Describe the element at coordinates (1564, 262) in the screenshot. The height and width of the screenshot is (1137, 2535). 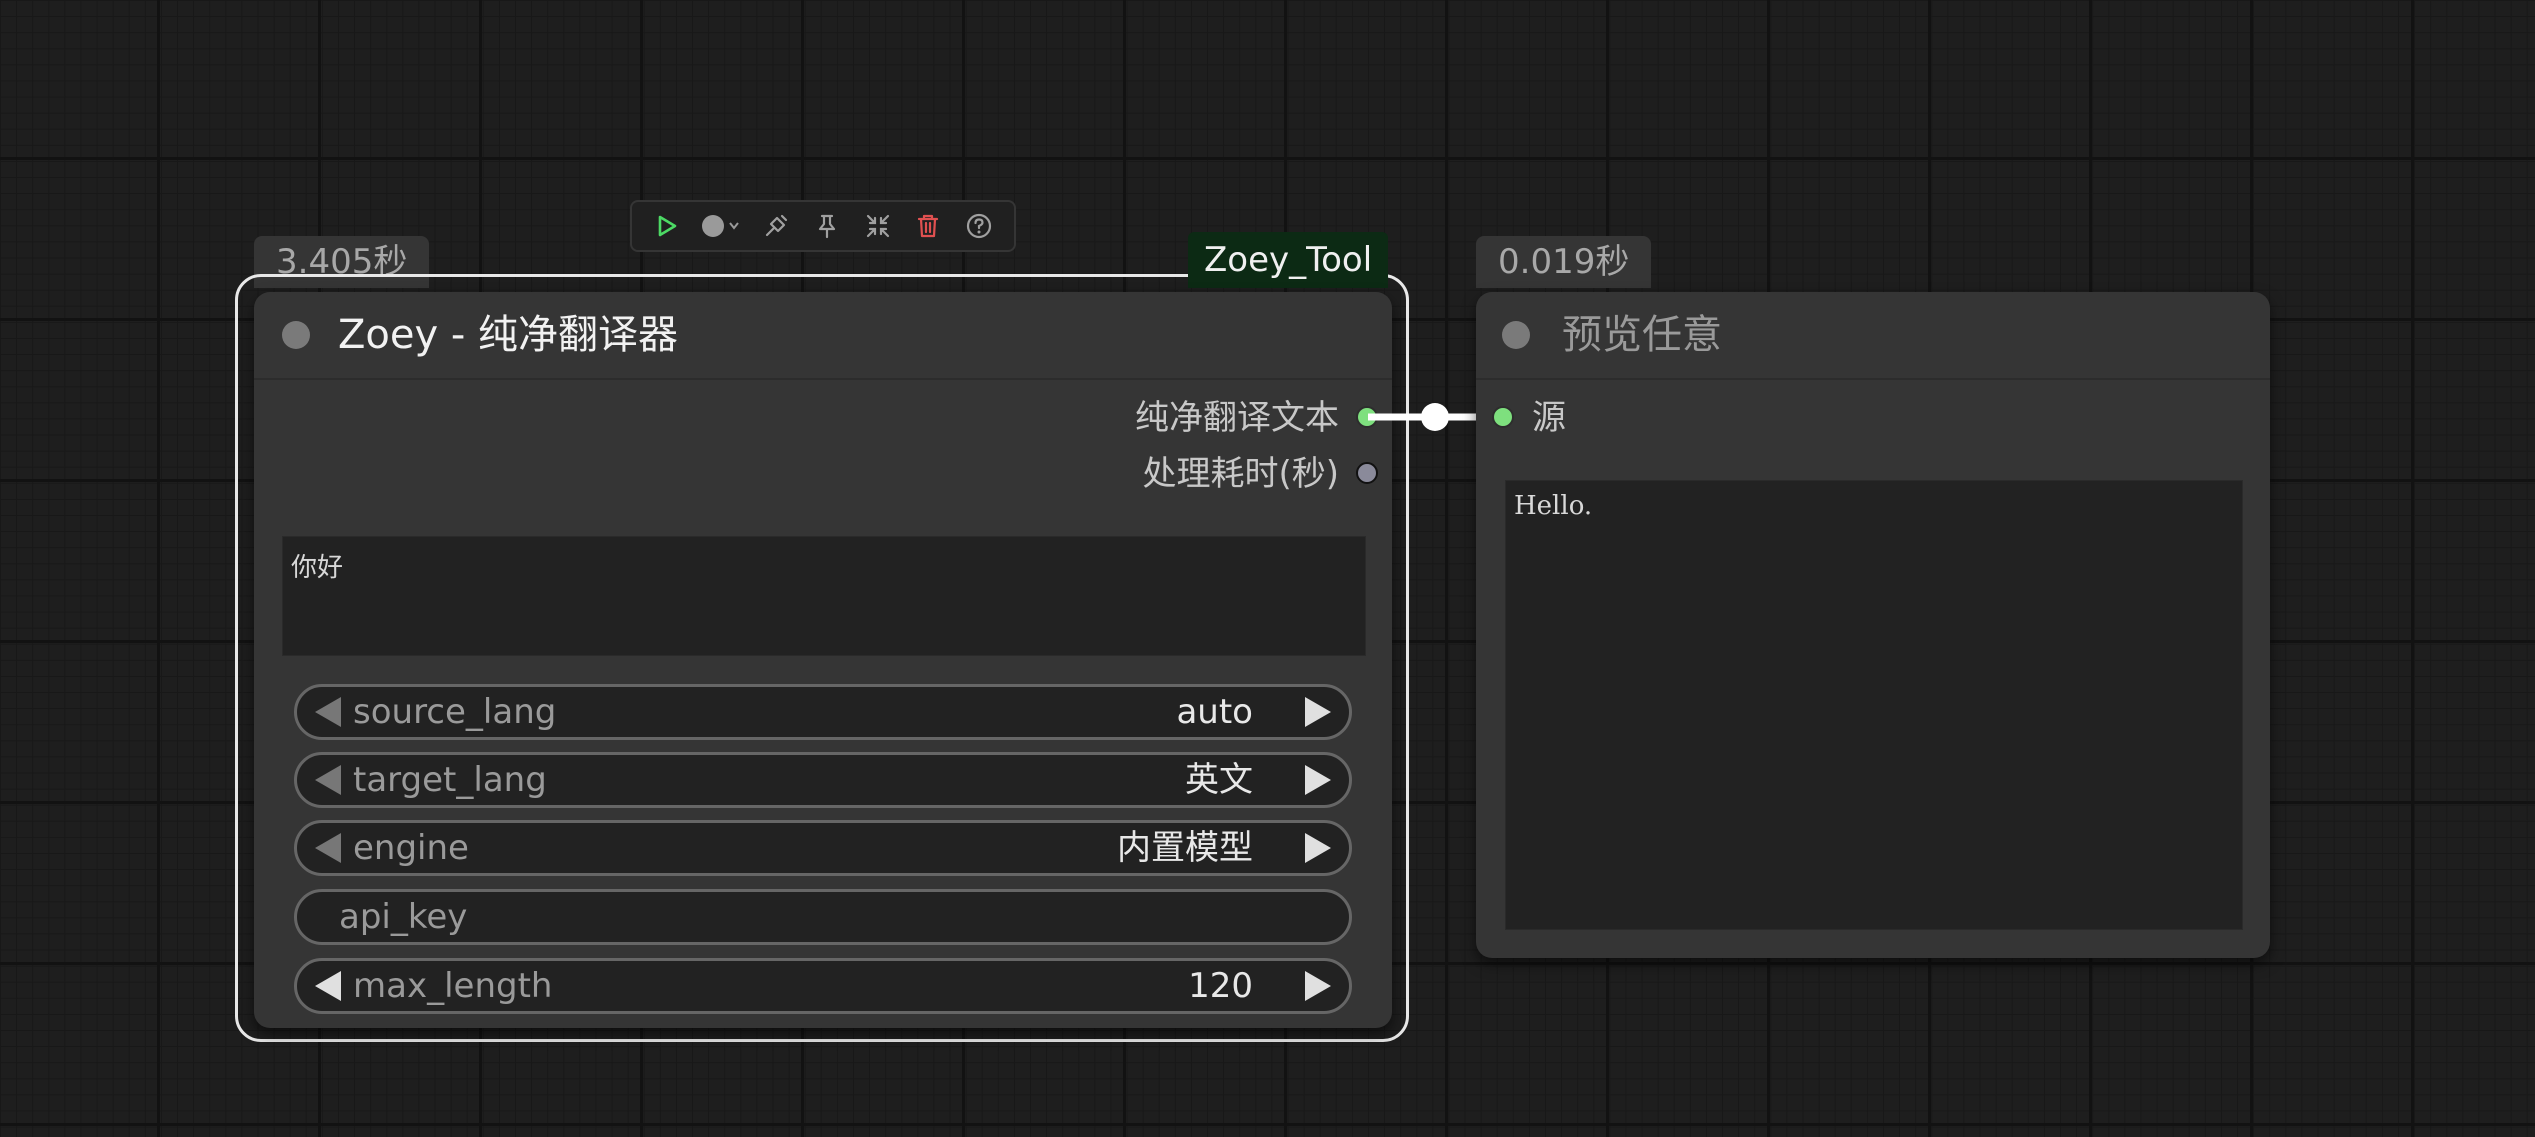
I see `execution-time-badge: 0.019秒` at that location.